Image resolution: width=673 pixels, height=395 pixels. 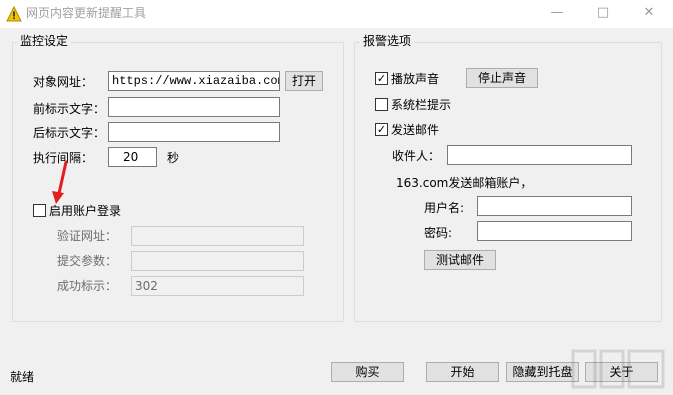 What do you see at coordinates (554, 231) in the screenshot?
I see `password-input` at bounding box center [554, 231].